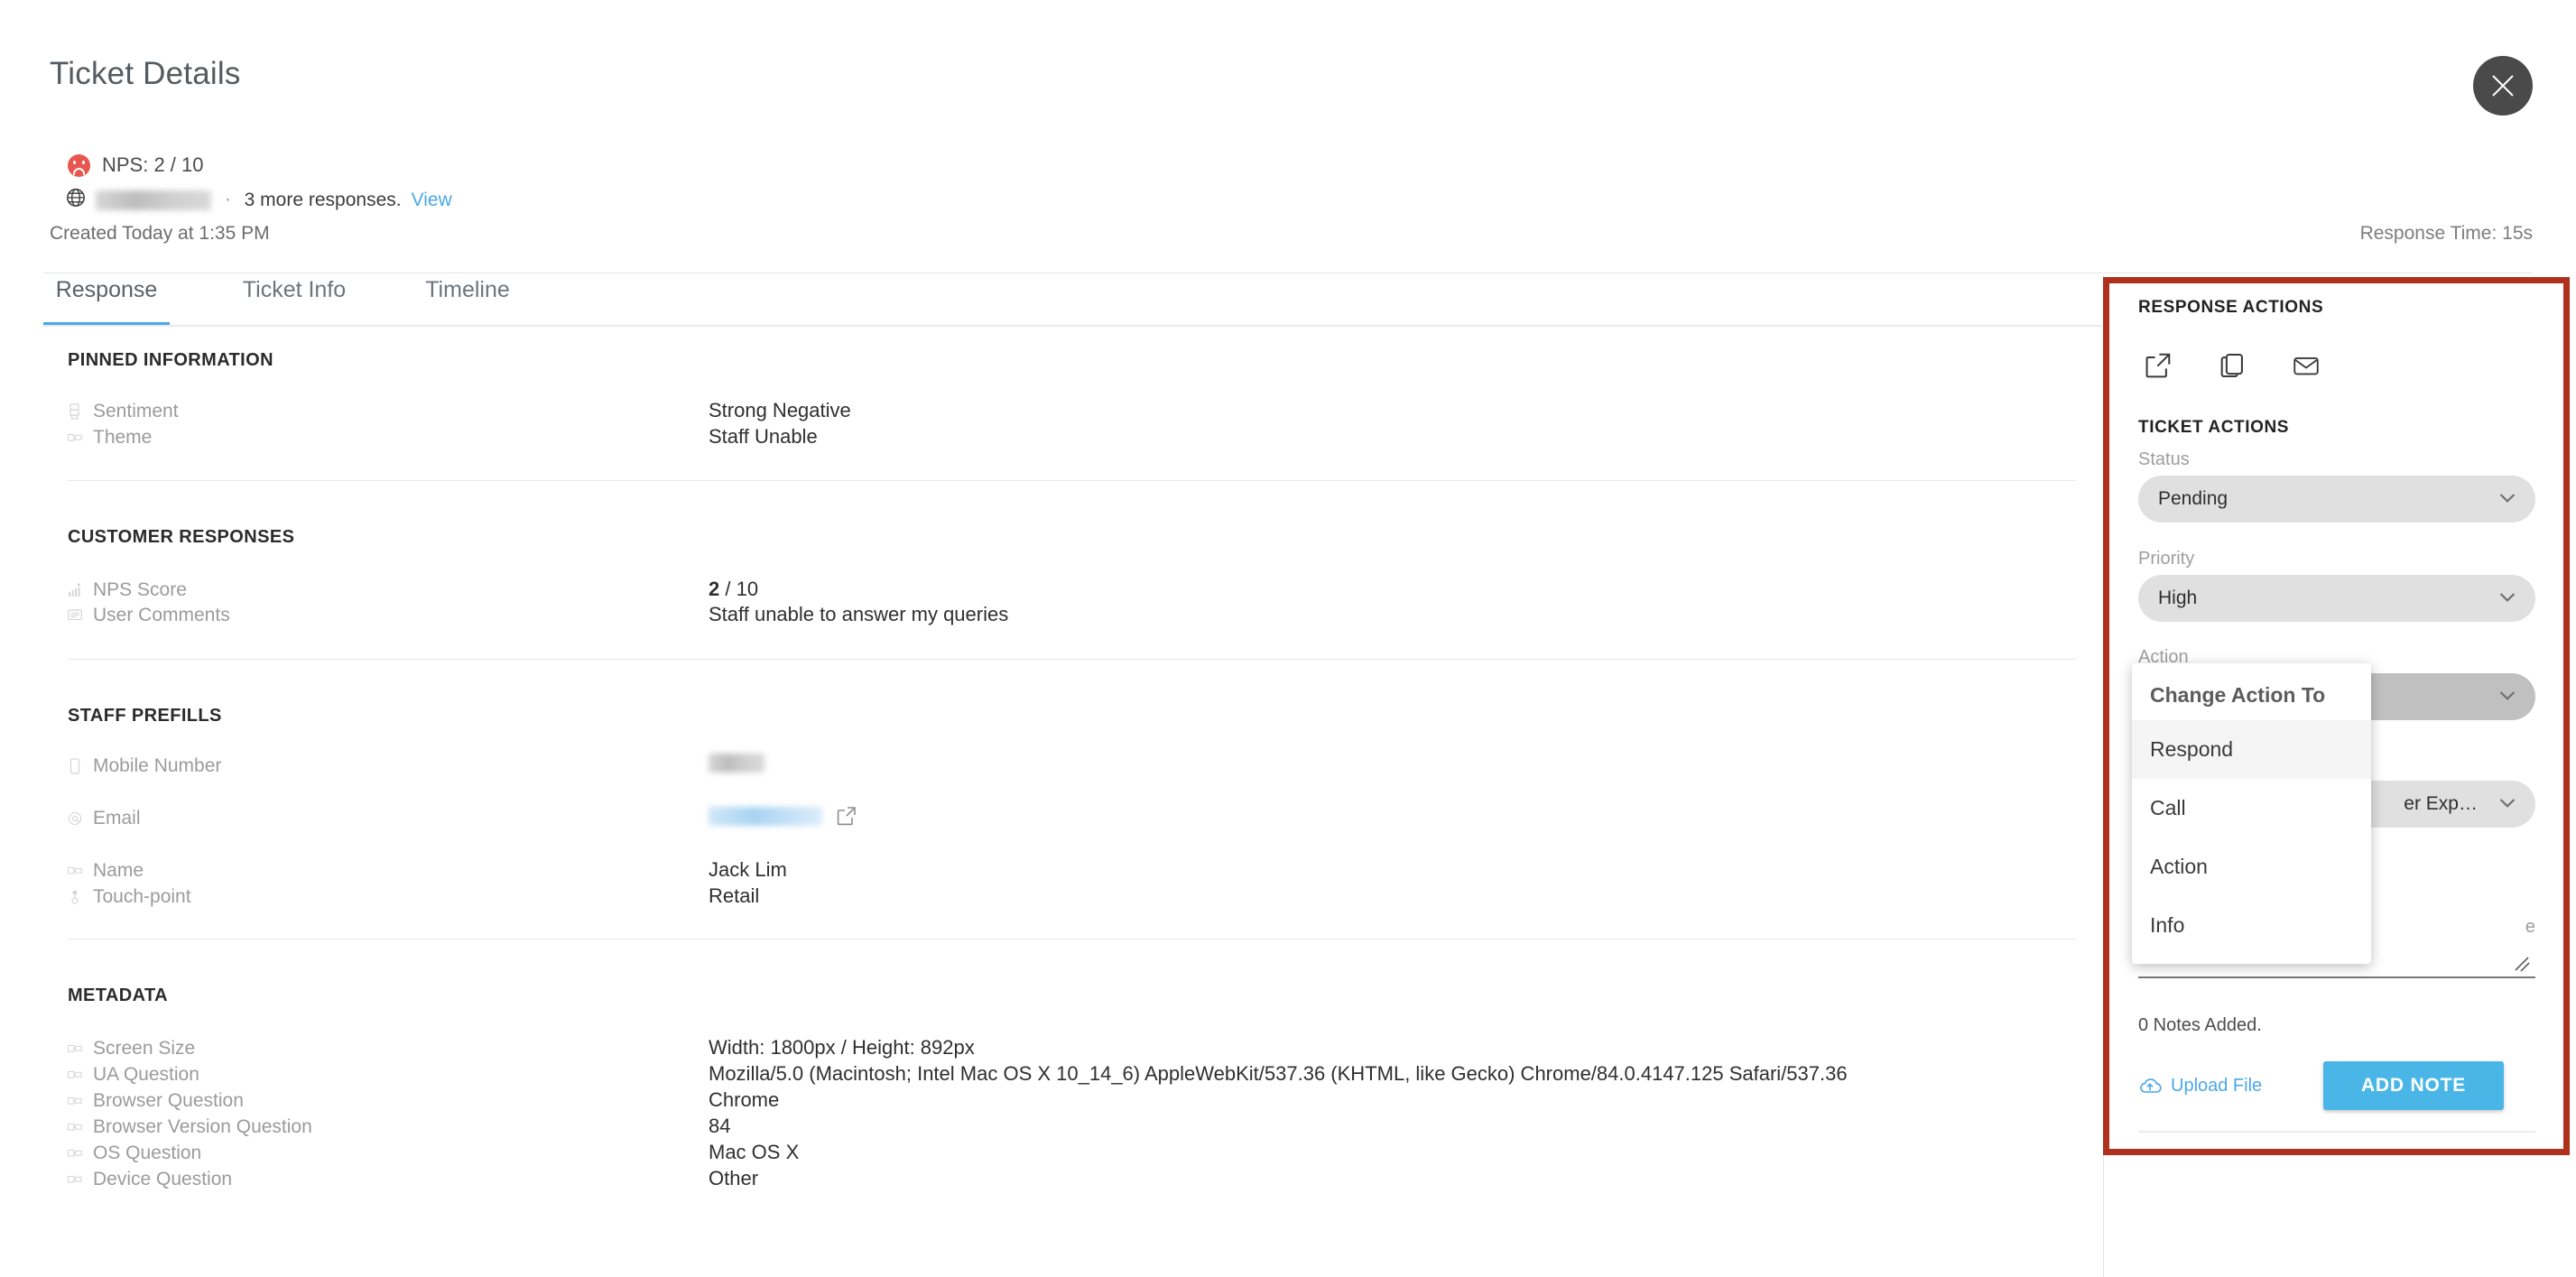  Describe the element at coordinates (432, 200) in the screenshot. I see `view-responses-link: View` at that location.